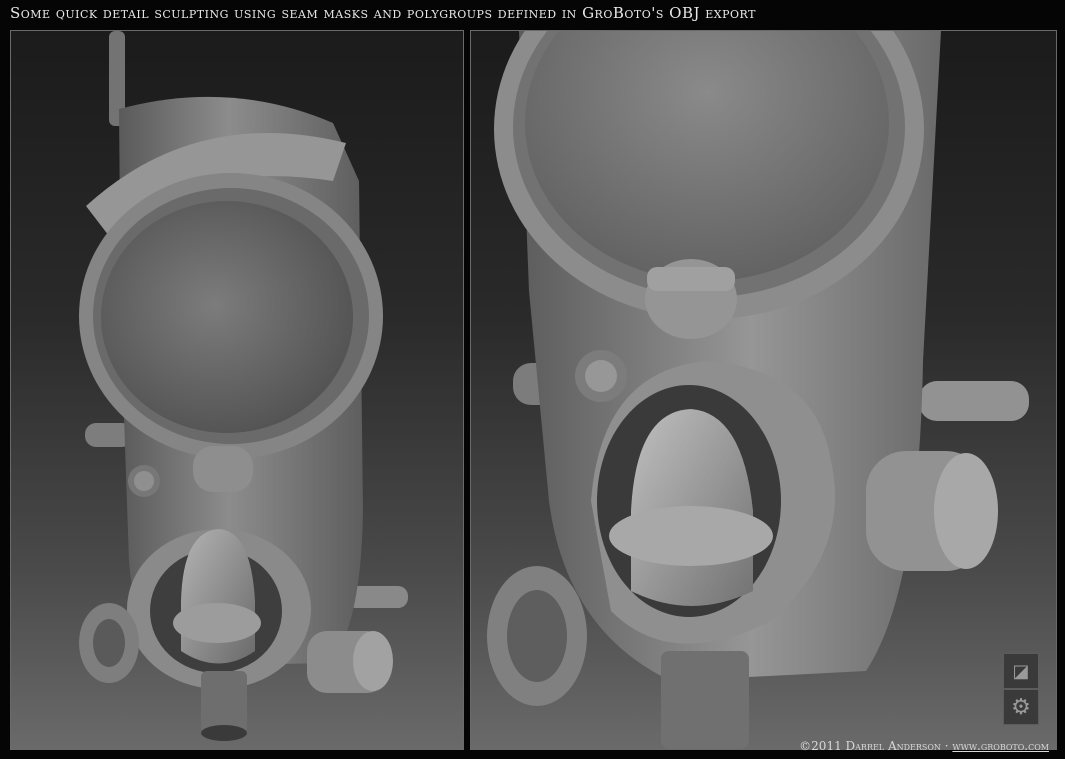  I want to click on copyright-credit: ©2011 Darrel Anderson · www.groboto.com, so click(924, 746).